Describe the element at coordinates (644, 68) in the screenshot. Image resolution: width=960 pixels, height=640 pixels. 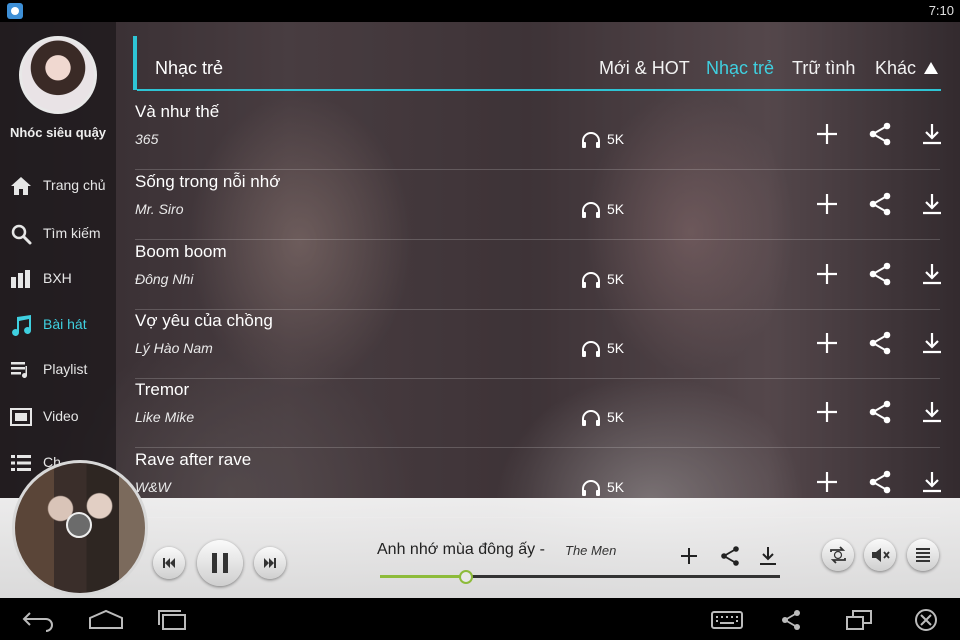
I see `tab-moi-hot: Mới & HOT` at that location.